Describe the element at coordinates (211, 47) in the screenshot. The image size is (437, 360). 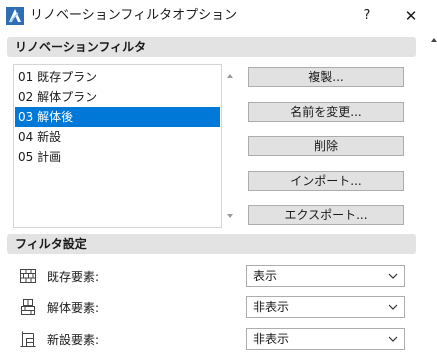
I see `renovation-filter-section-header: リノベーションフィルタ` at that location.